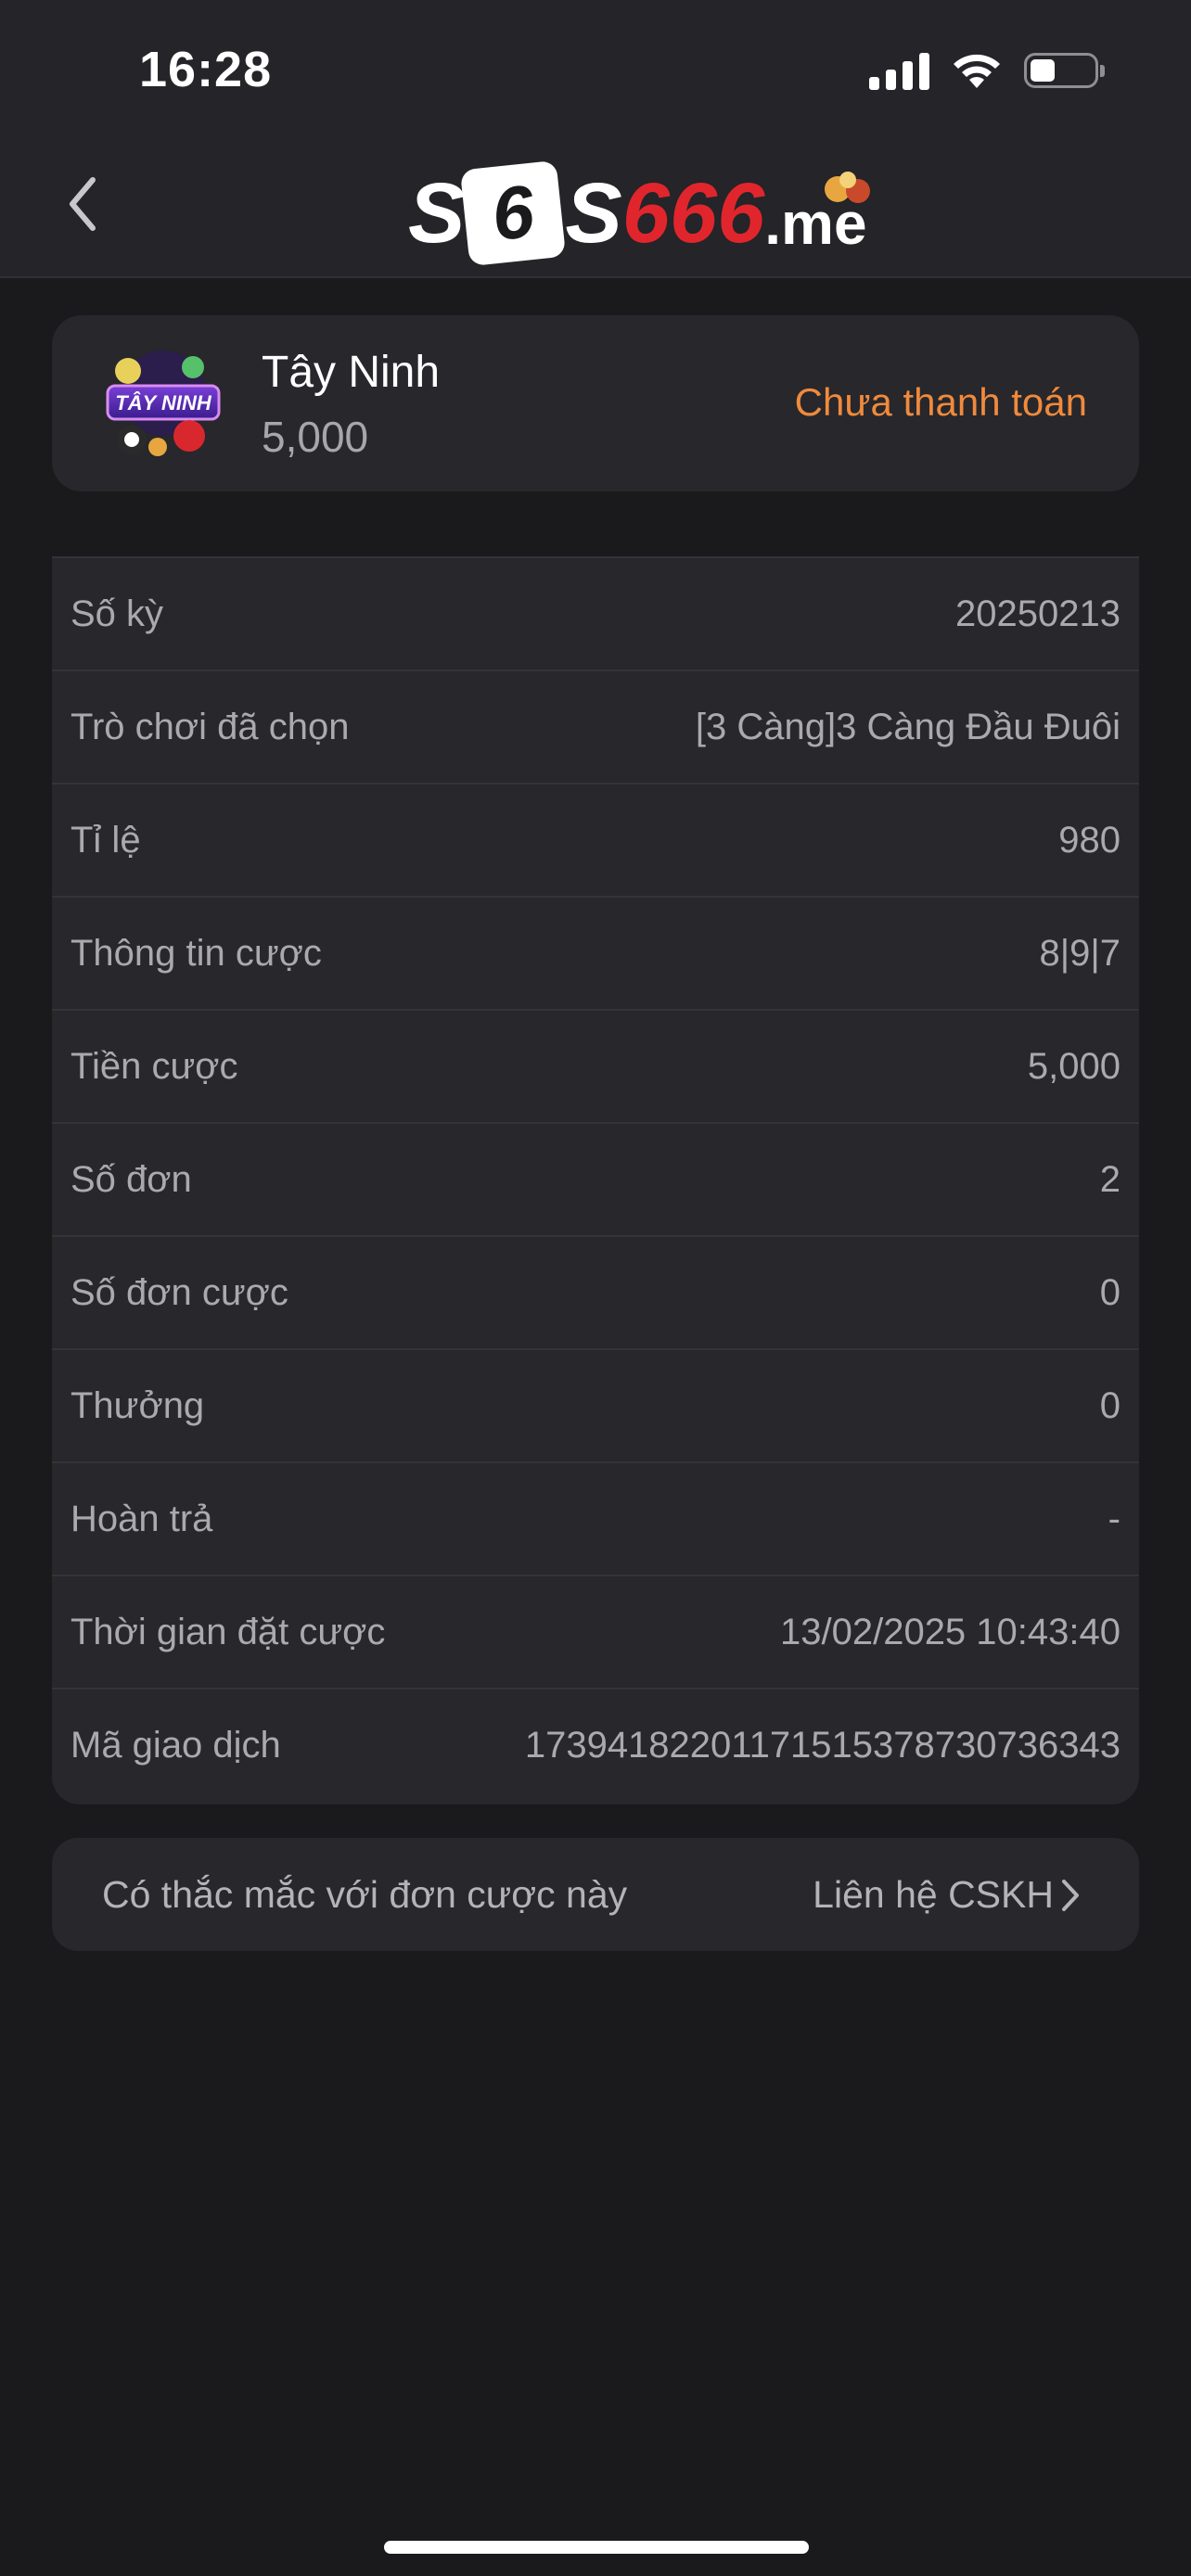  What do you see at coordinates (154, 1066) in the screenshot?
I see `row-label: Tiền cược` at bounding box center [154, 1066].